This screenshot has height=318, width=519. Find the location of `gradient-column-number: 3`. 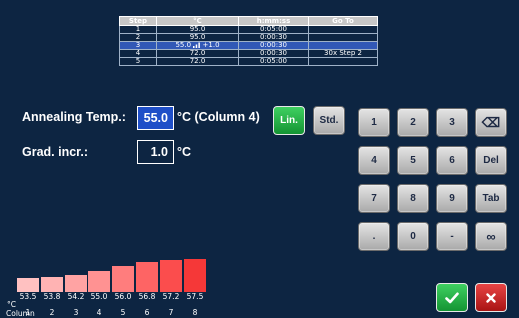

gradient-column-number: 3 is located at coordinates (76, 312).